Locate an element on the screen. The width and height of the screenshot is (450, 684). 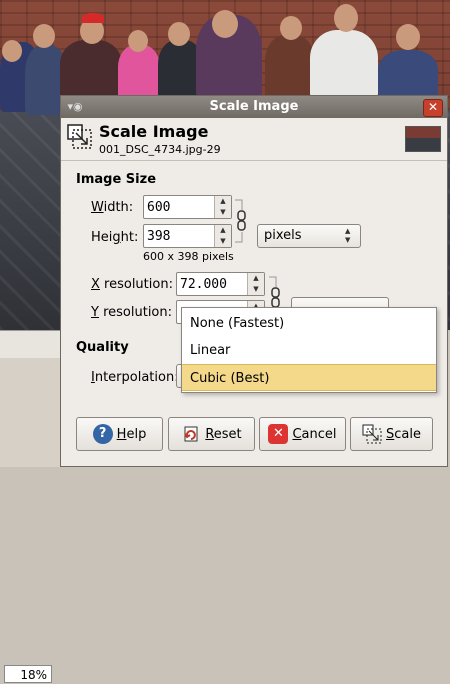
height-spinbutton: ▲▼ is located at coordinates (187, 236).